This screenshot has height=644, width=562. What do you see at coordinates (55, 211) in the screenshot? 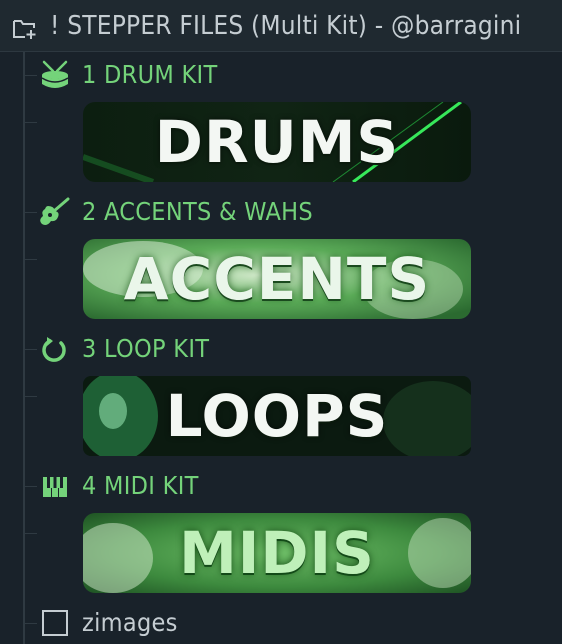
I see `guitar-icon` at bounding box center [55, 211].